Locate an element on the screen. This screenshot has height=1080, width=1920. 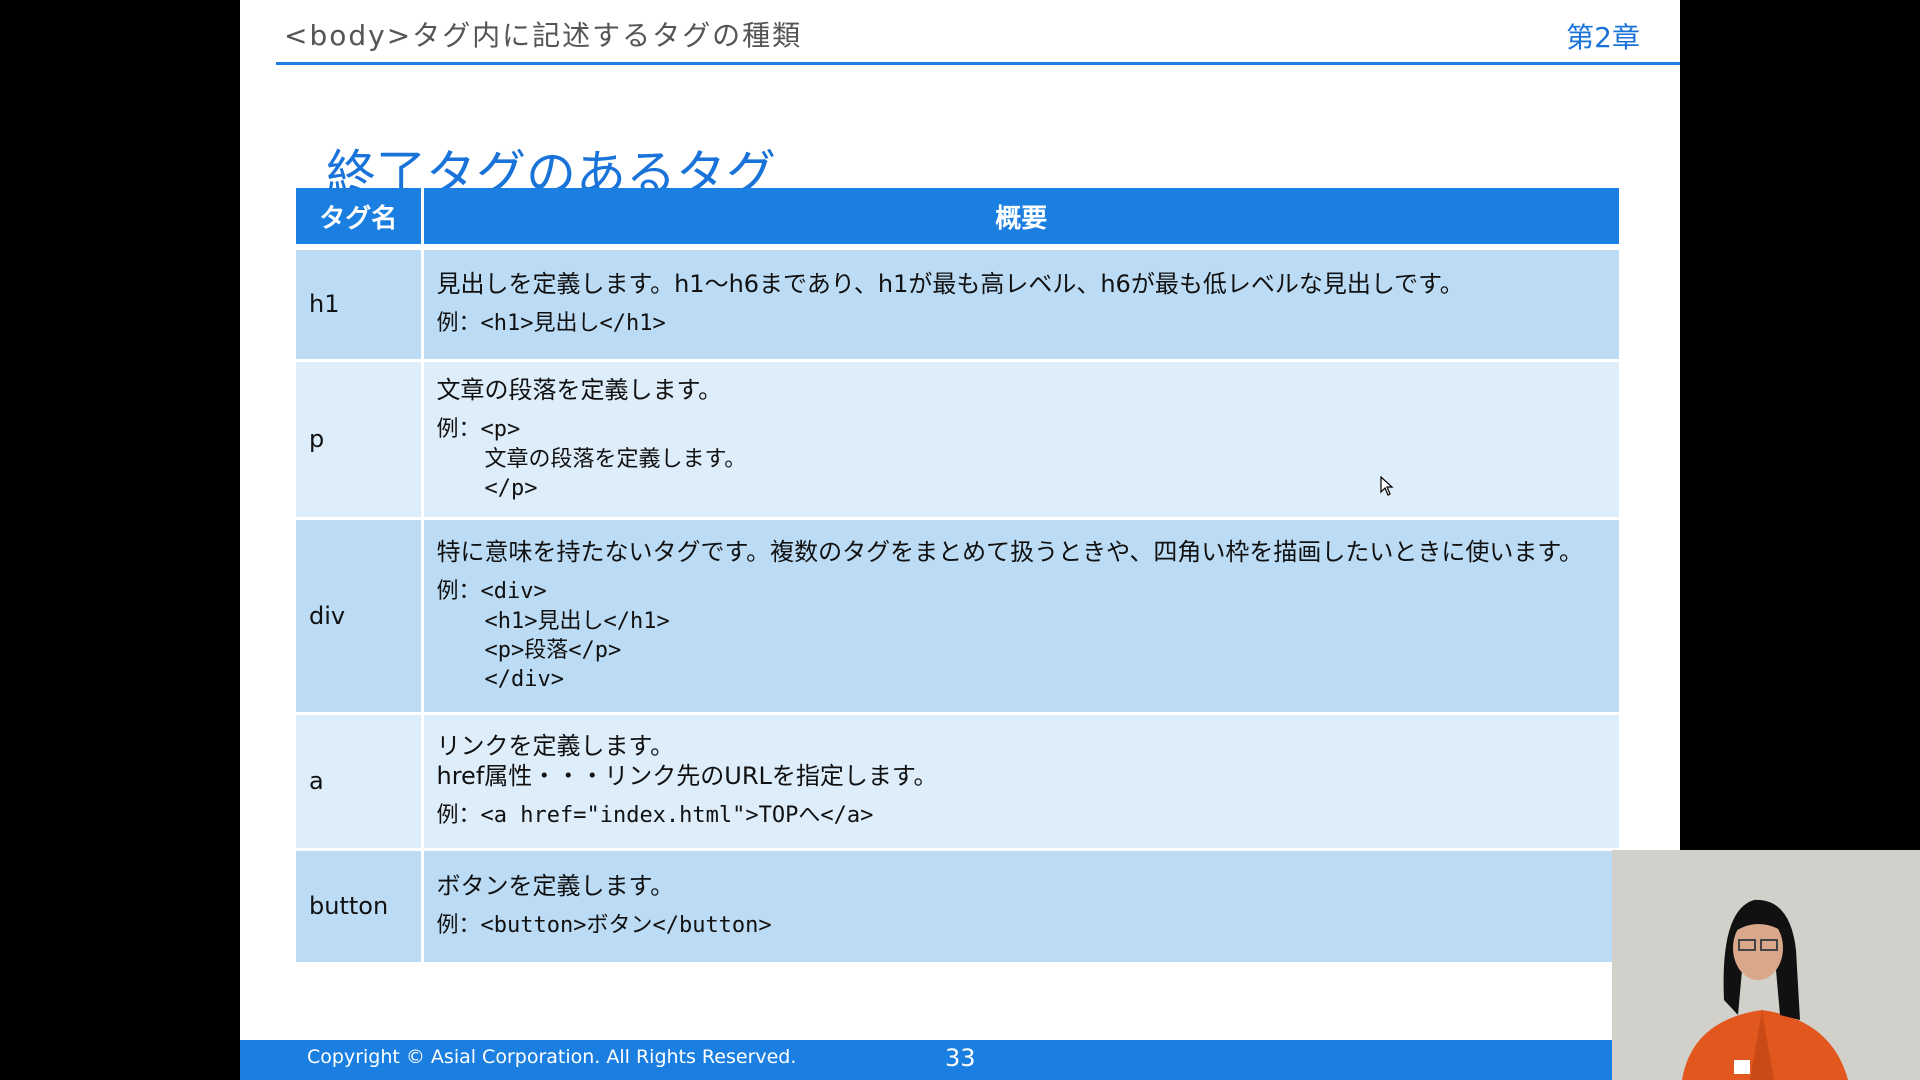
header-divider is located at coordinates (978, 63).